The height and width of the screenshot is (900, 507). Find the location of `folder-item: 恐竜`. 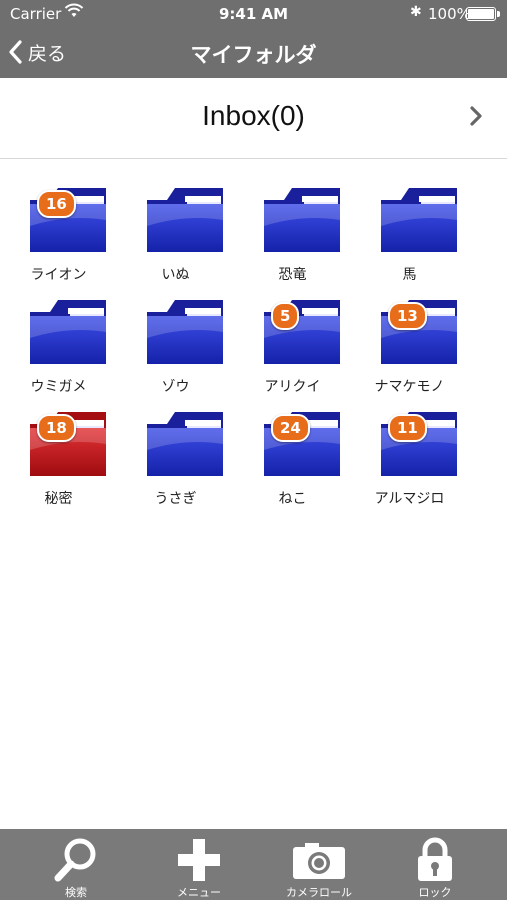

folder-item: 恐竜 is located at coordinates (292, 227).